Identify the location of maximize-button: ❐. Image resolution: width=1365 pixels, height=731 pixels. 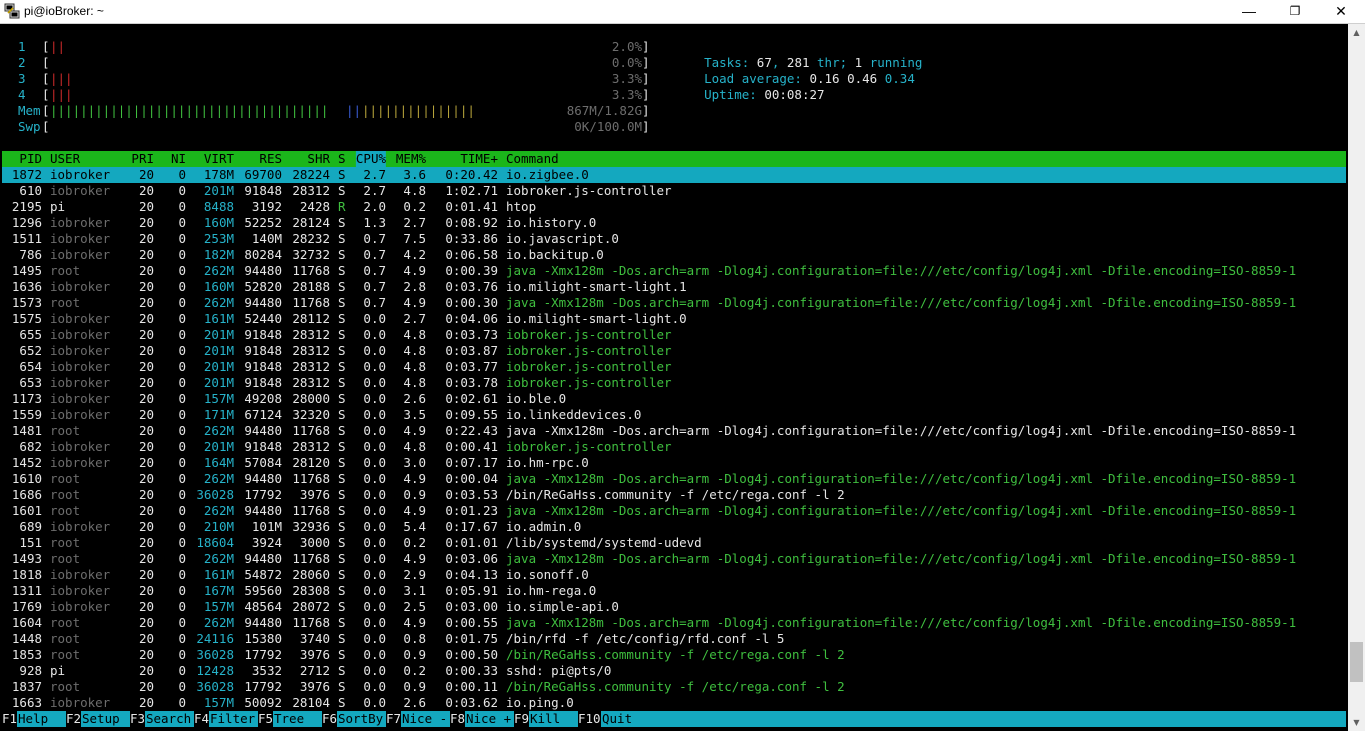
(1295, 11).